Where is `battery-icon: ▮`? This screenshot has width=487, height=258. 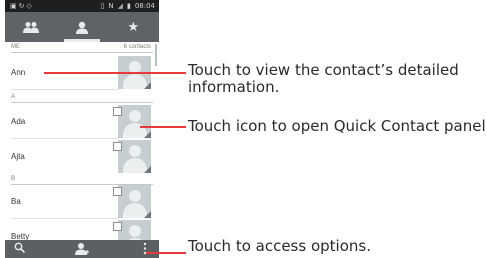 battery-icon: ▮ is located at coordinates (128, 6).